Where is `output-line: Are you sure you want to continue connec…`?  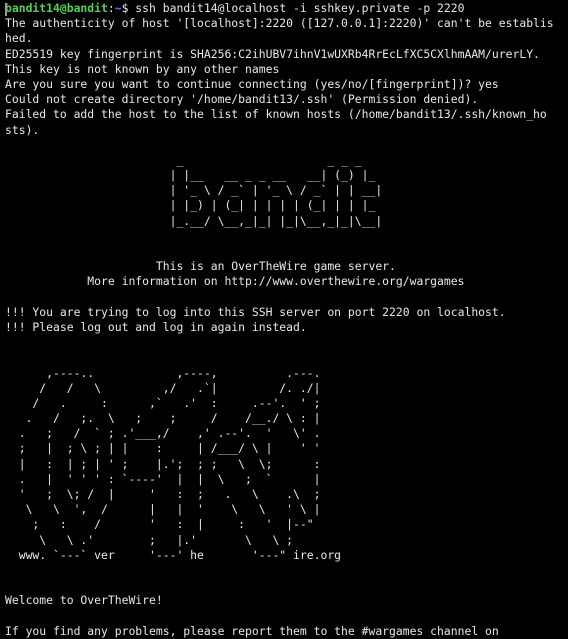 output-line: Are you sure you want to continue connec… is located at coordinates (252, 83).